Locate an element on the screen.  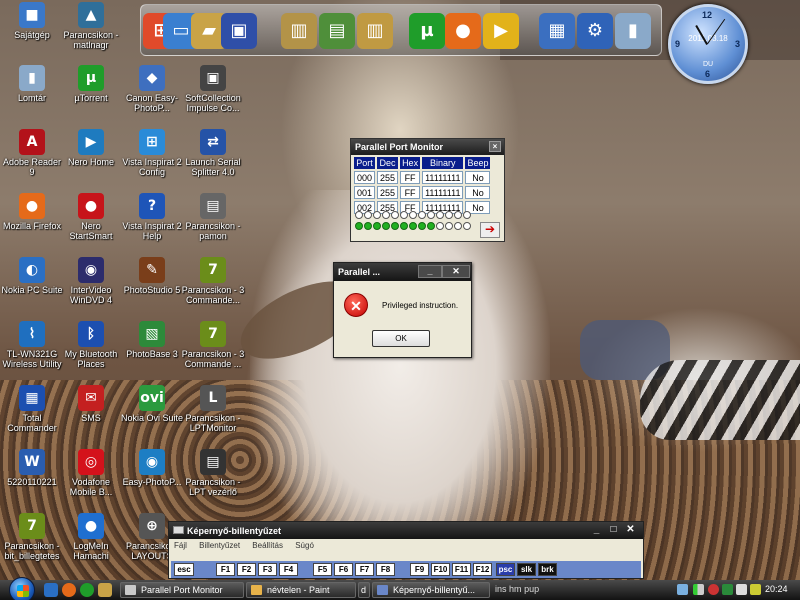
desktop-icon-photobase-3: ▧ PhotoBase 3 is located at coordinates (152, 340).